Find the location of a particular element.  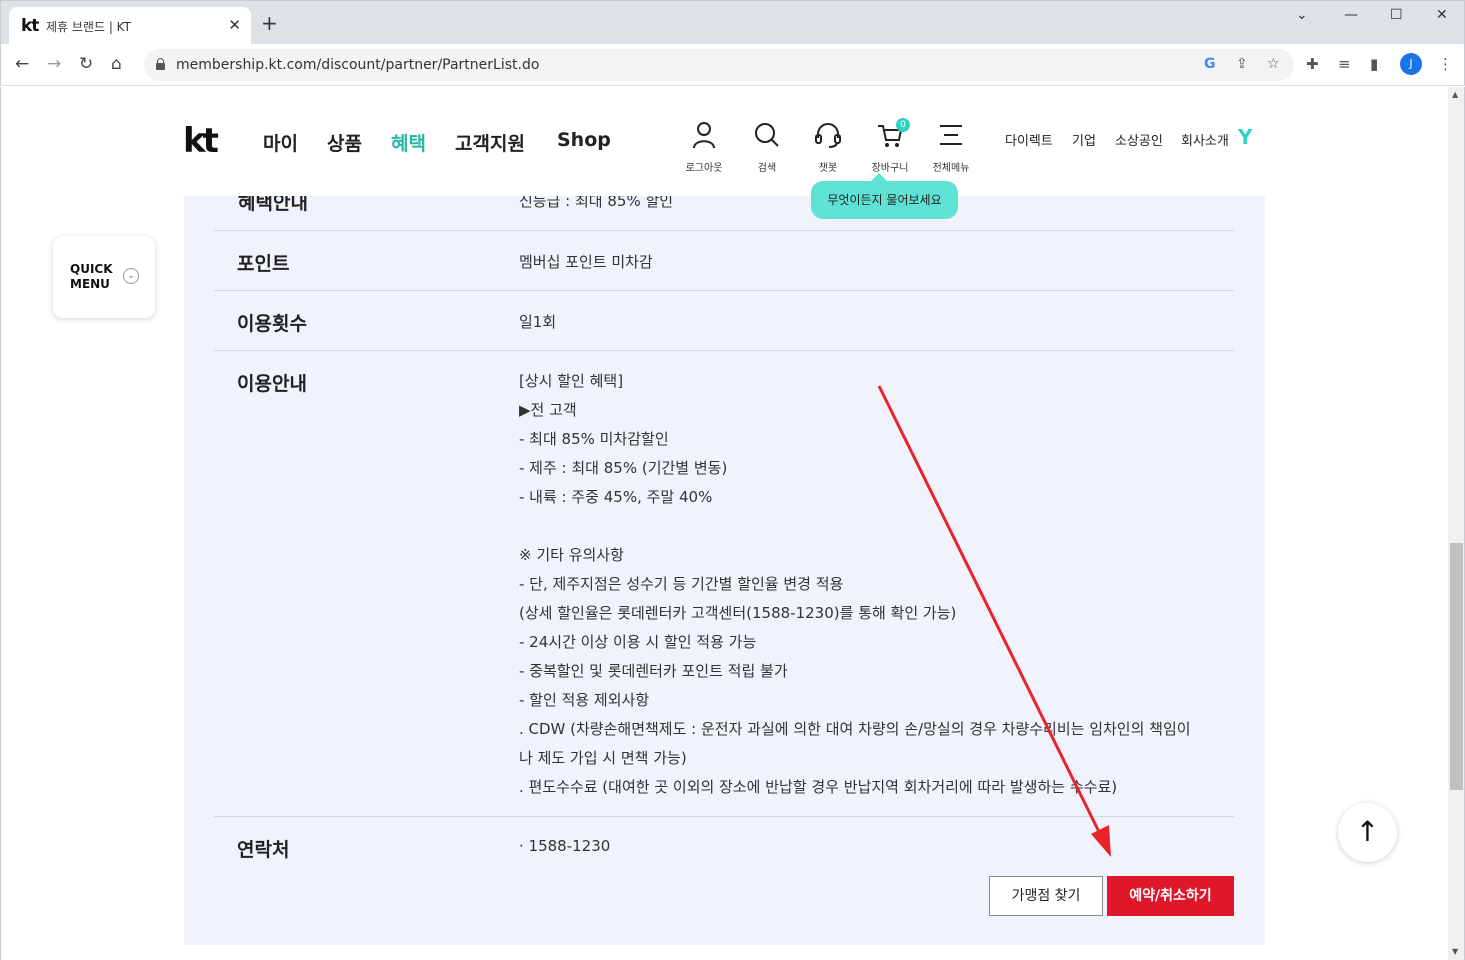

link-company: 회사소개 is located at coordinates (1205, 139).